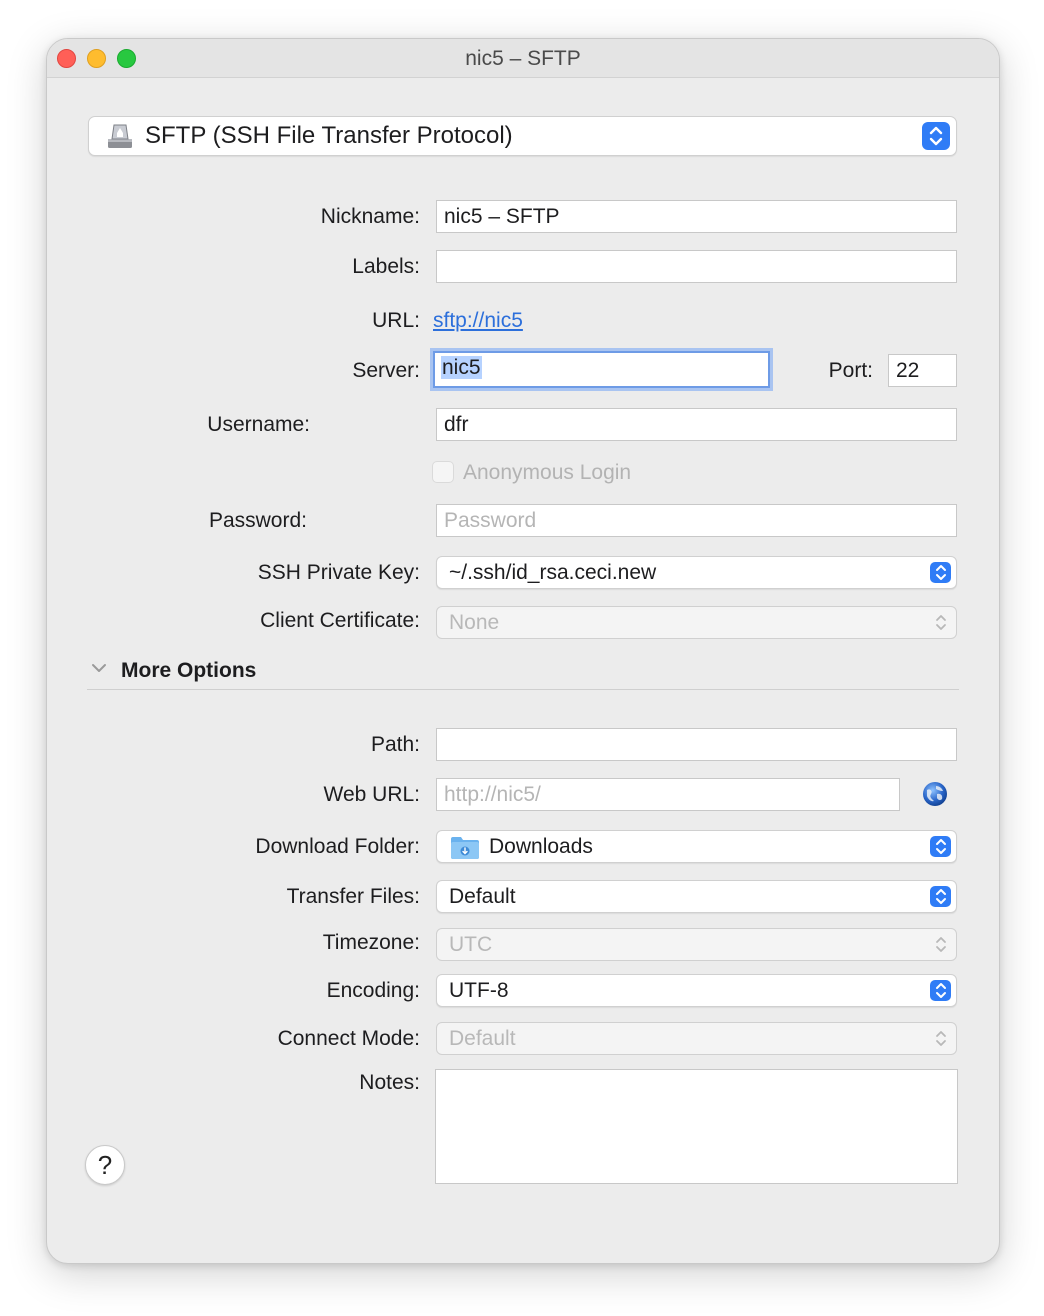 The height and width of the screenshot is (1316, 1044). I want to click on client-cert-popup: None, so click(696, 622).